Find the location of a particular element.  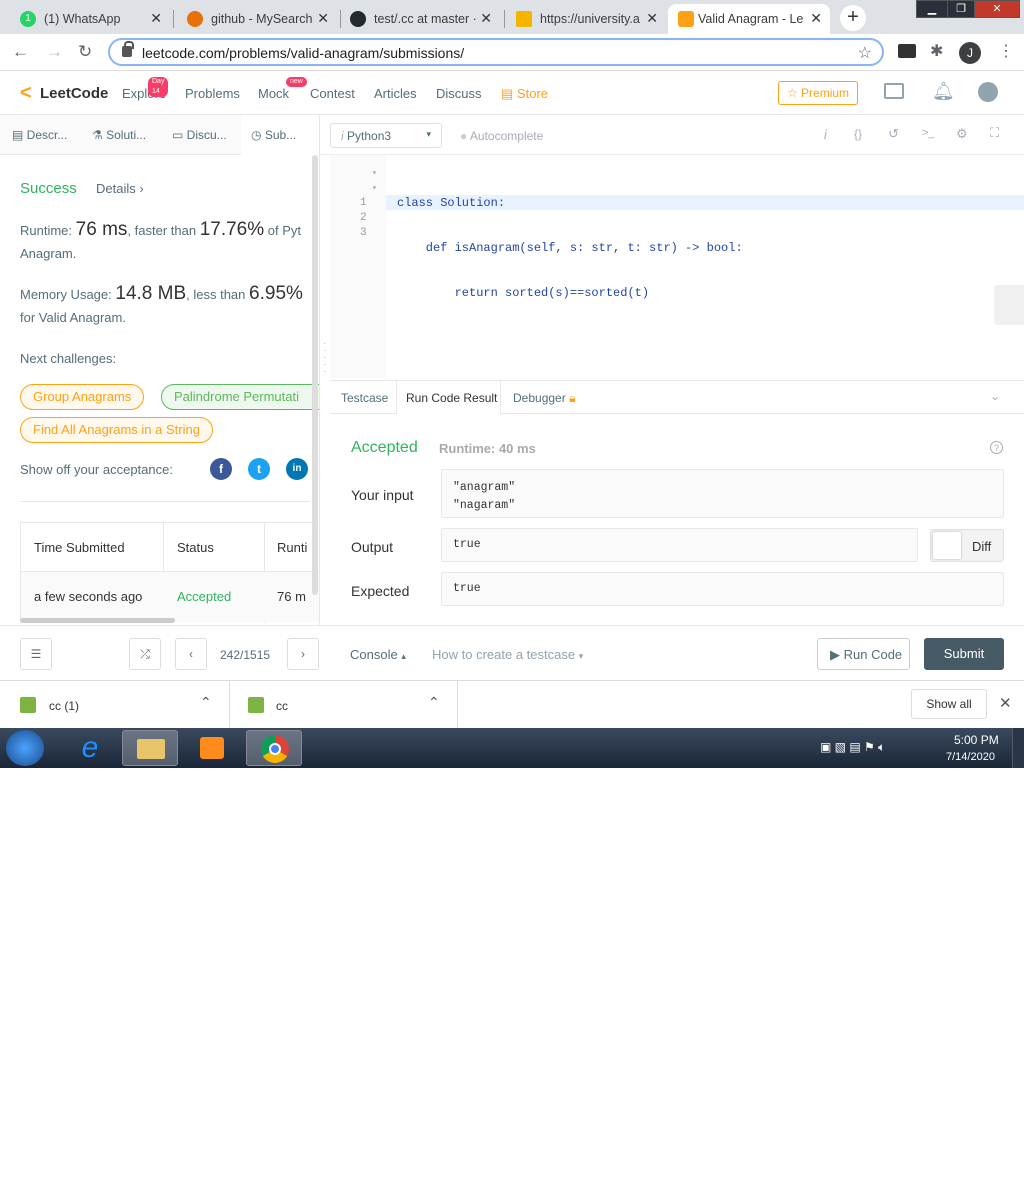

start-button-icon is located at coordinates (25, 748).